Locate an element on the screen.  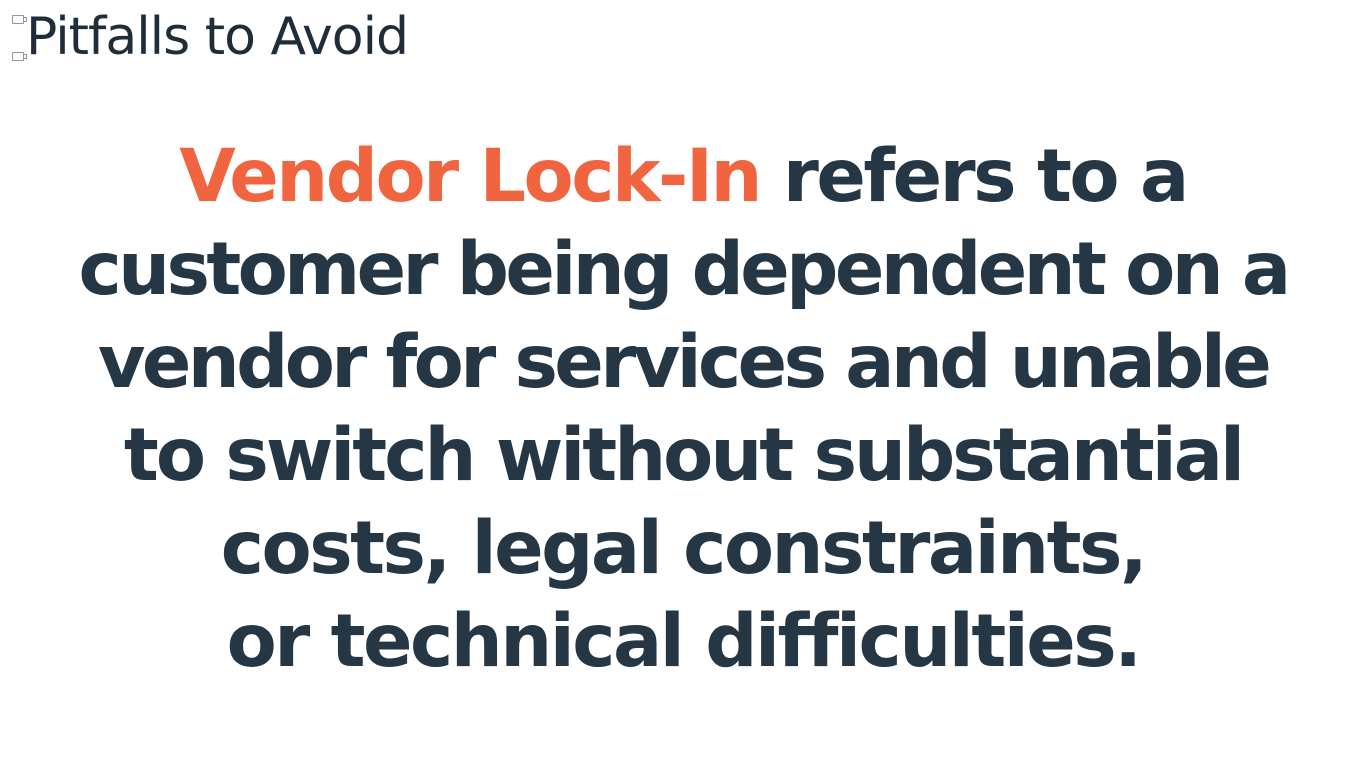
definition-line-1: Vendor Lock-In refers to a is located at coordinates (683, 176).